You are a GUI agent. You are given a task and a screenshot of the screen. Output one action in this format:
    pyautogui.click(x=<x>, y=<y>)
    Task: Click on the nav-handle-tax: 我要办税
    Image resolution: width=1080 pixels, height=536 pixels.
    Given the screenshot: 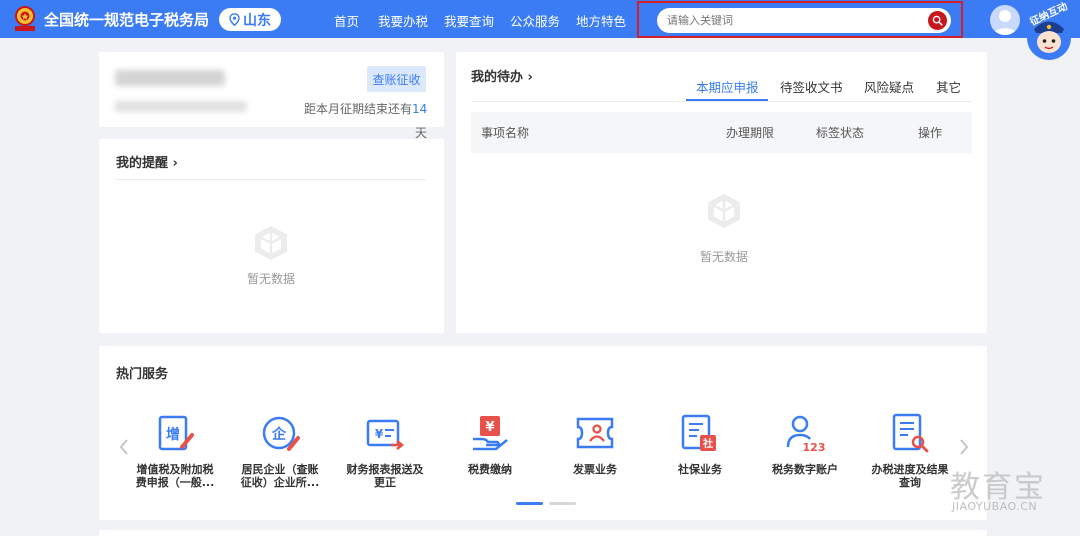 What is the action you would take?
    pyautogui.click(x=403, y=20)
    